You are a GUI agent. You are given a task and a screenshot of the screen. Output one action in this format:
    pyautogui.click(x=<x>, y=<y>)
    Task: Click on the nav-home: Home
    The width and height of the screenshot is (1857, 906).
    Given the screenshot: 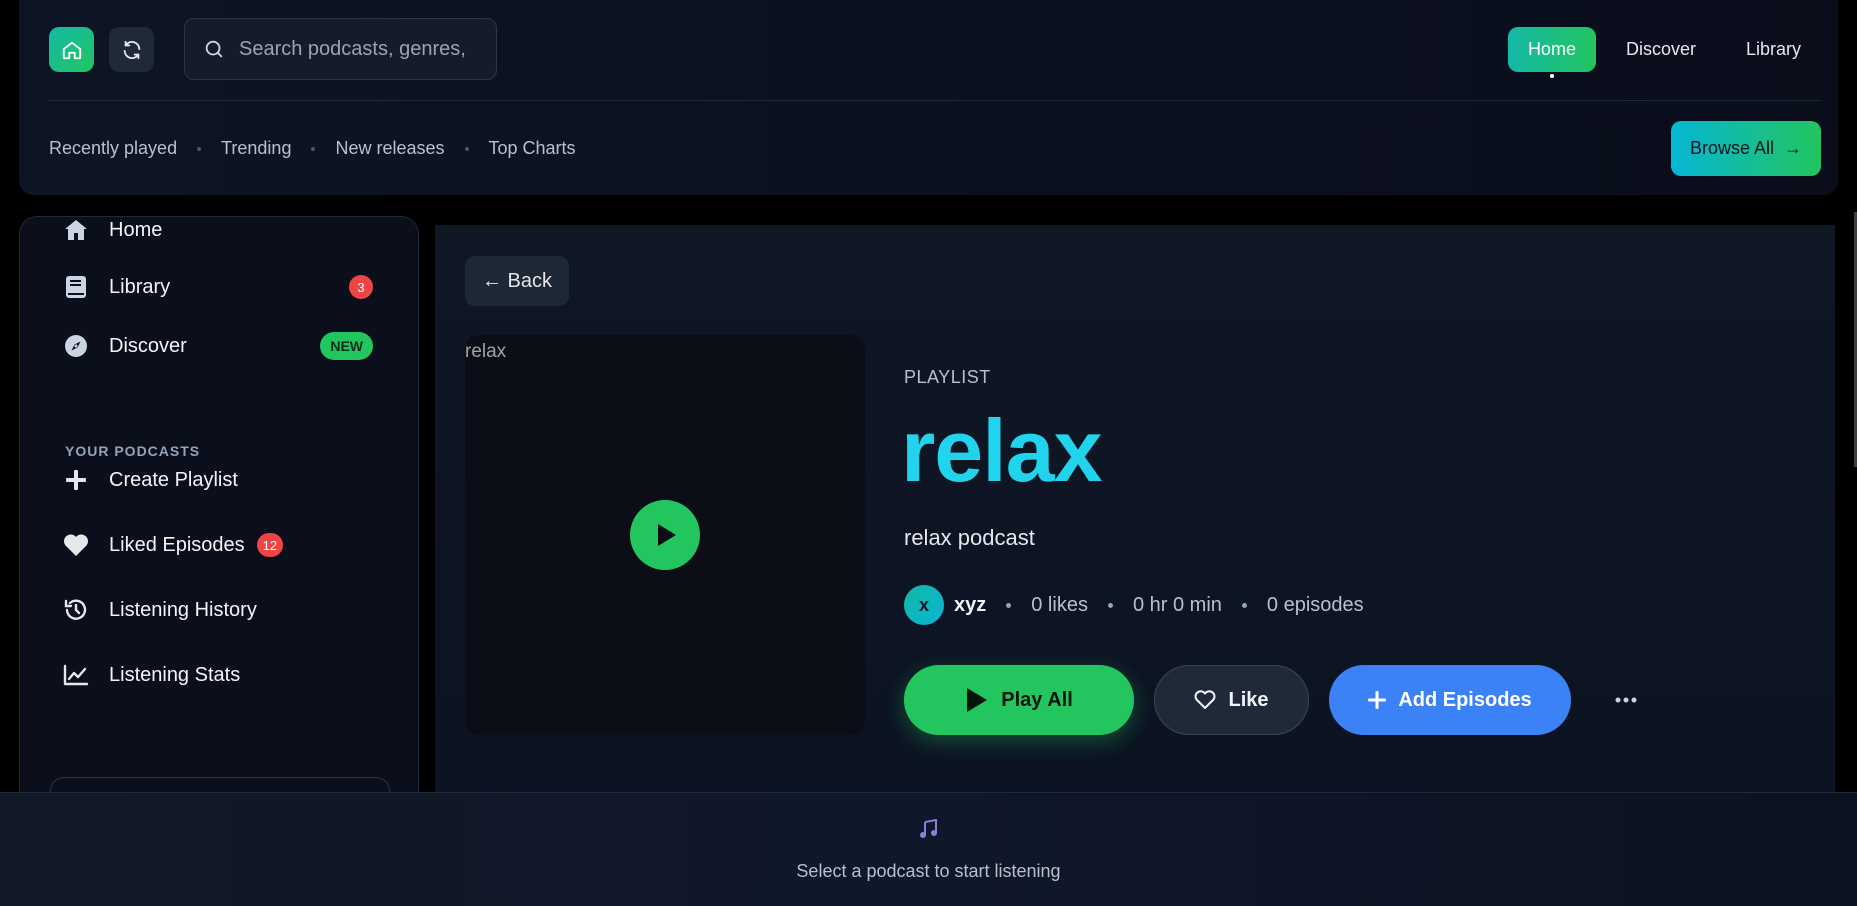 What is the action you would take?
    pyautogui.click(x=1551, y=49)
    